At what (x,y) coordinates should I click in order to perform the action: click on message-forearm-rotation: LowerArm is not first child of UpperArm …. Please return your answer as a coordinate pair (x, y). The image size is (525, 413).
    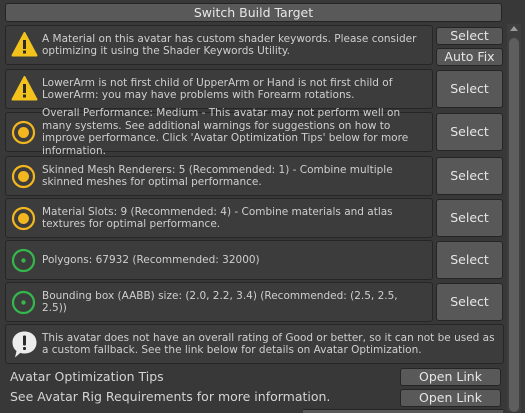
    Looking at the image, I should click on (219, 89).